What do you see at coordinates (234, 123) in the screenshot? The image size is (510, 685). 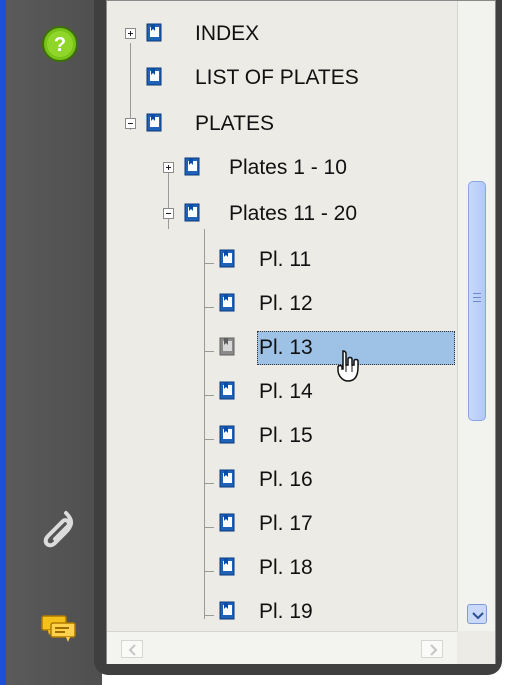 I see `tree-item-label: PLATES` at bounding box center [234, 123].